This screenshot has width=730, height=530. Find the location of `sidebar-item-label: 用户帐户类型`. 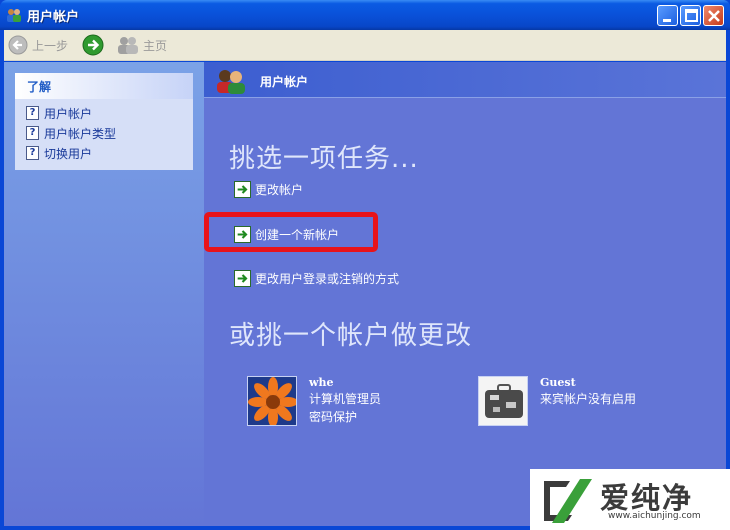

sidebar-item-label: 用户帐户类型 is located at coordinates (80, 133).